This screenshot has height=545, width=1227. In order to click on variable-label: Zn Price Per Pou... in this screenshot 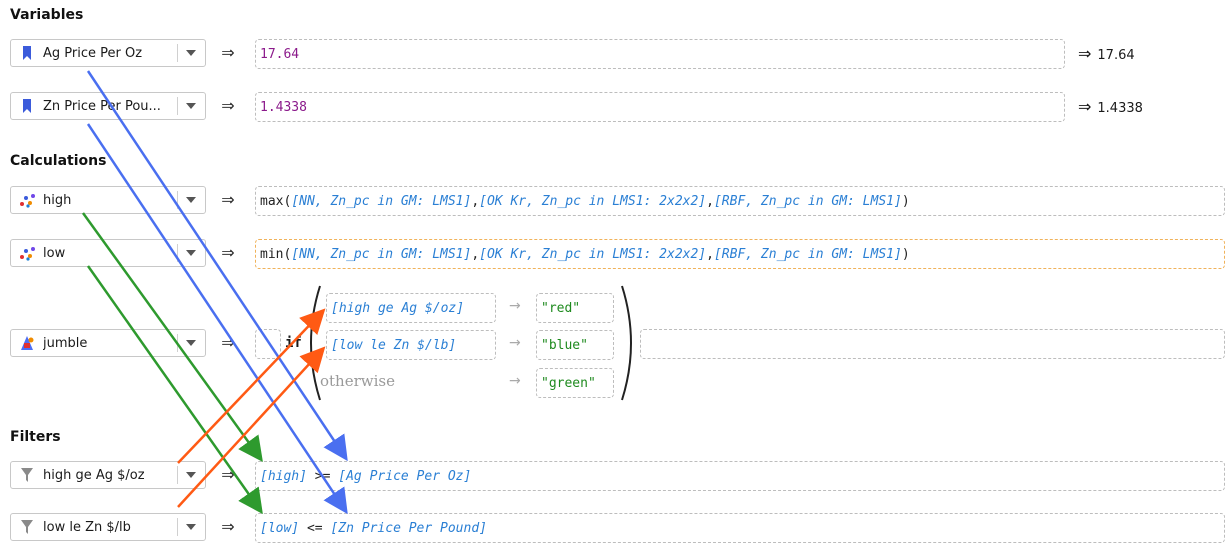, I will do `click(102, 106)`.